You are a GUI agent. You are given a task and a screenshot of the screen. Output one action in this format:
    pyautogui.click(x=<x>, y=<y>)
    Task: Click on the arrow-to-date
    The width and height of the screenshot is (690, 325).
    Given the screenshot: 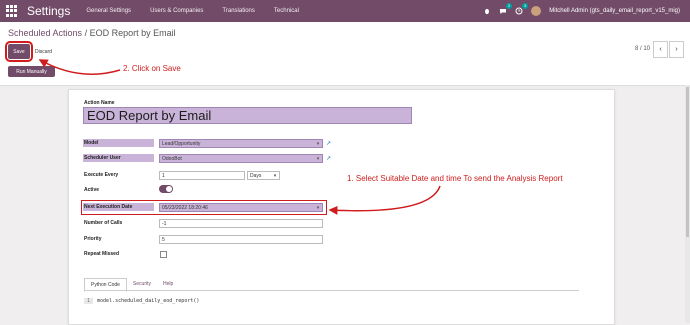 What is the action you would take?
    pyautogui.click(x=384, y=200)
    